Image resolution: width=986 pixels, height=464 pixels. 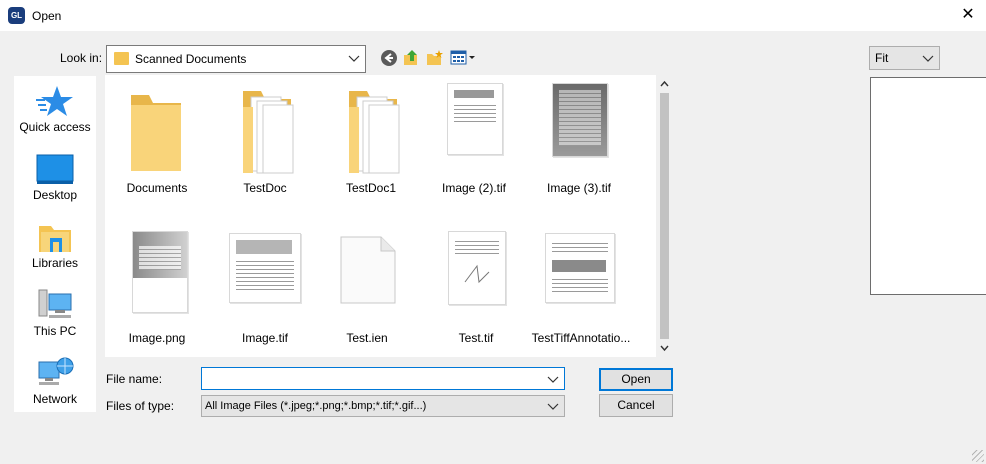 What do you see at coordinates (265, 188) in the screenshot?
I see `file-name: TestDoc` at bounding box center [265, 188].